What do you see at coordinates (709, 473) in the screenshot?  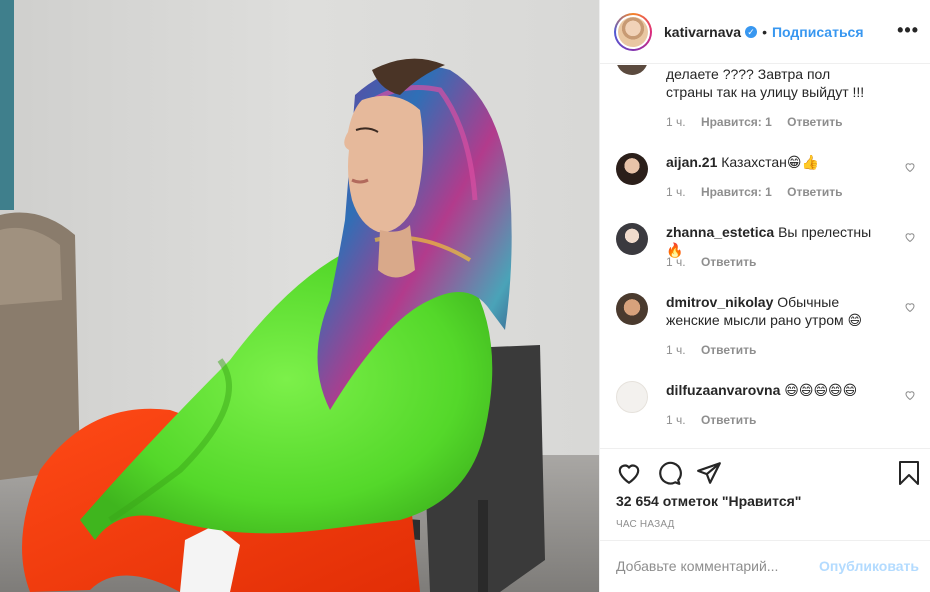 I see `share-icon` at bounding box center [709, 473].